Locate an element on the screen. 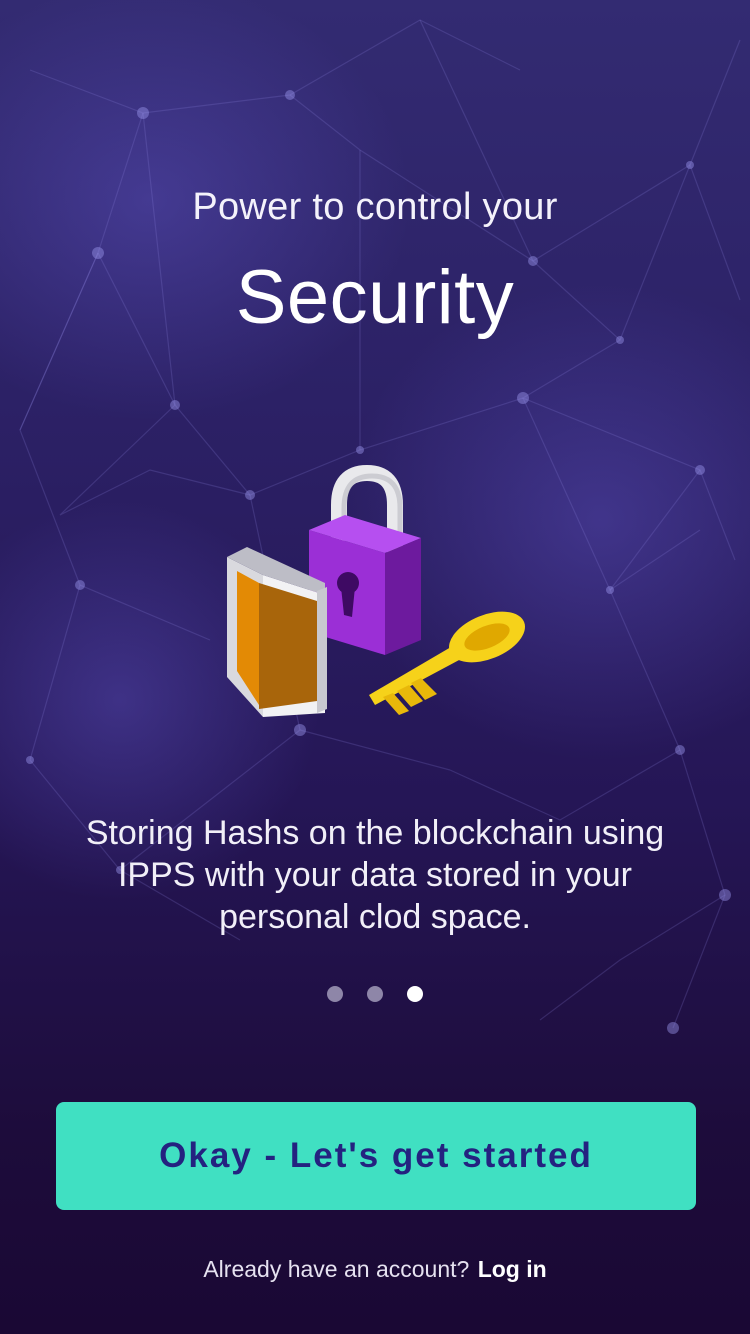 The height and width of the screenshot is (1334, 750). login-link: Log in is located at coordinates (512, 1269).